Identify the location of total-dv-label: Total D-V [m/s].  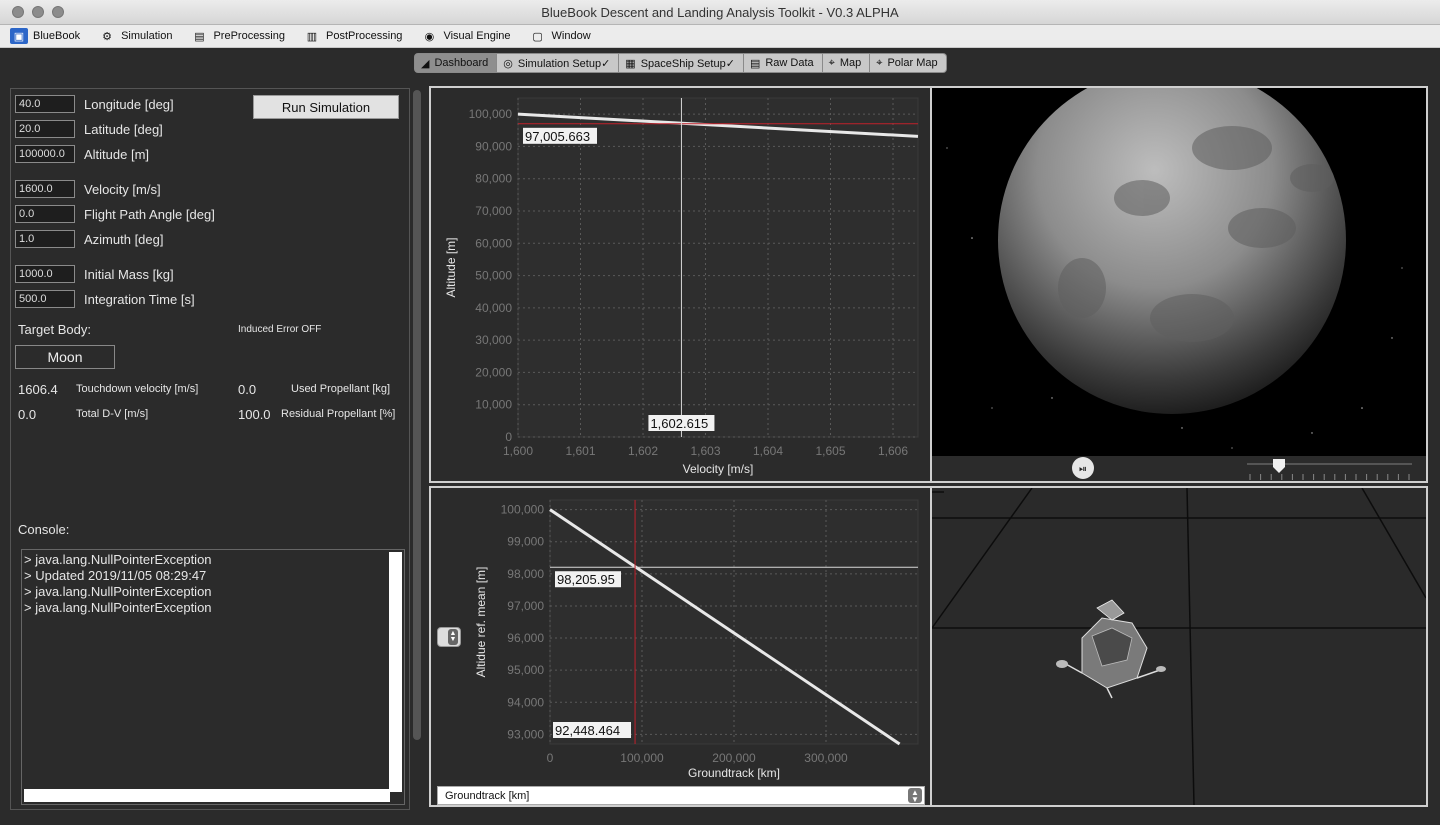
(112, 414).